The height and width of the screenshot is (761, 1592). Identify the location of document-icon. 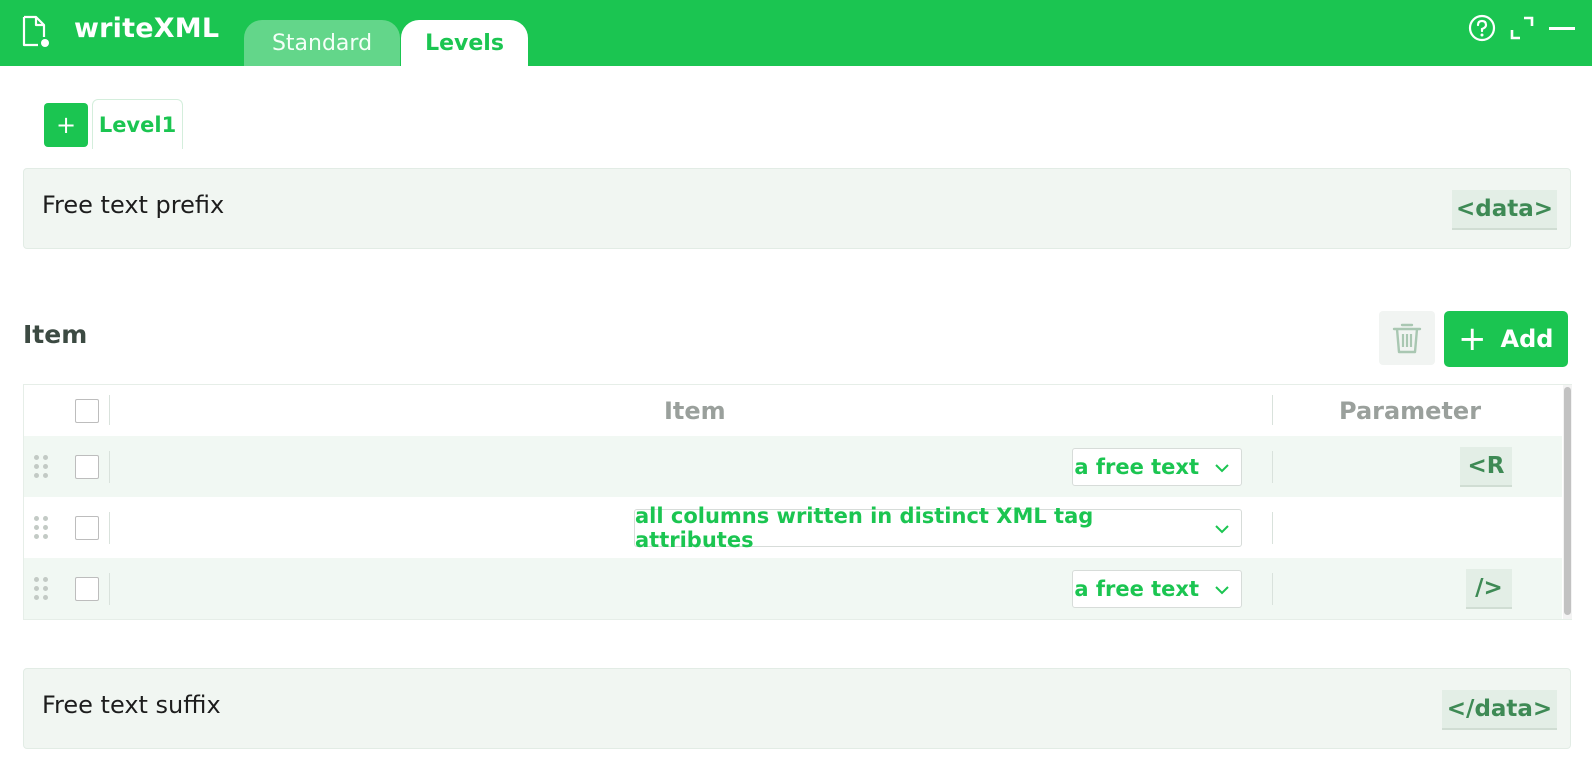
(36, 32).